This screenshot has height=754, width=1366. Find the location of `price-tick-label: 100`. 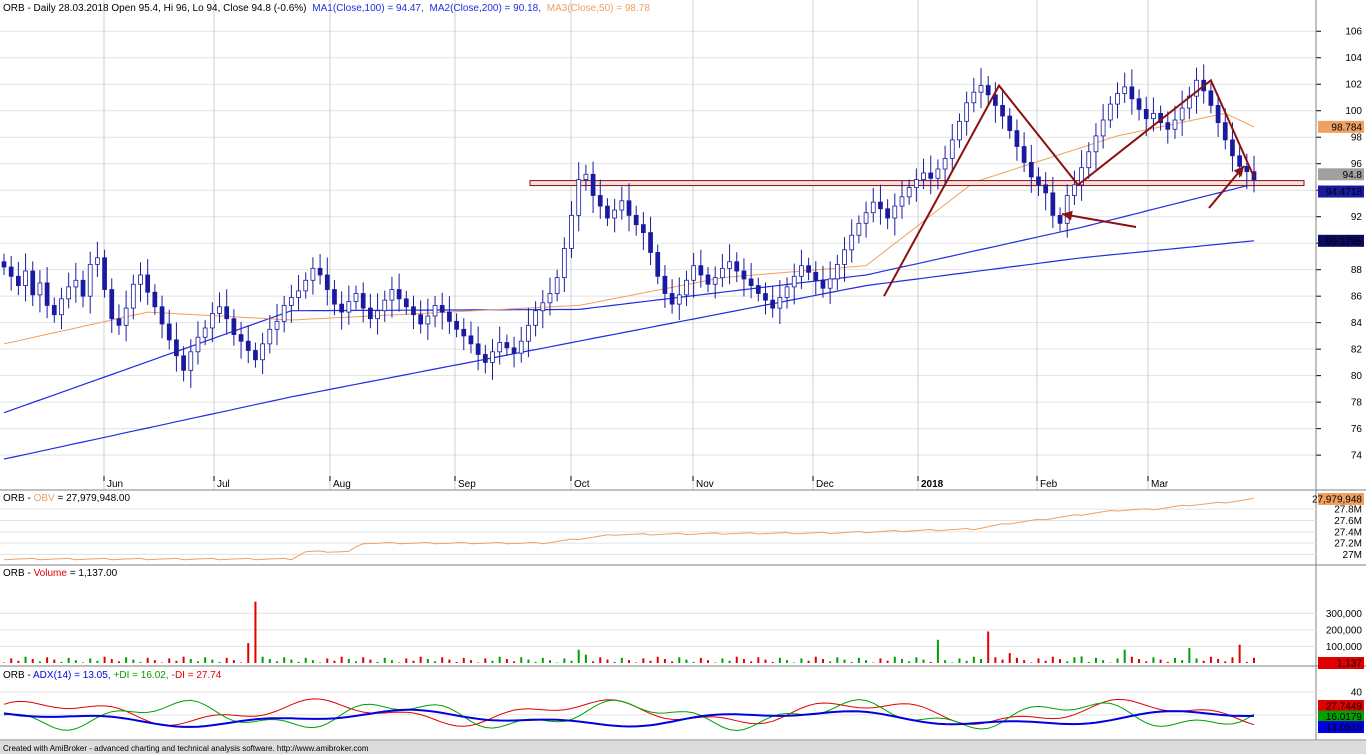

price-tick-label: 100 is located at coordinates (1353, 111).